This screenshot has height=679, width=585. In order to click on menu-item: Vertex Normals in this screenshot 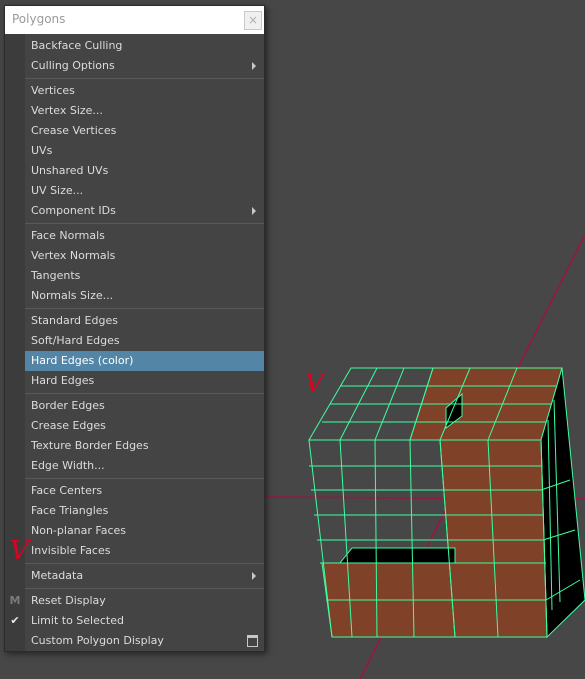, I will do `click(144, 256)`.